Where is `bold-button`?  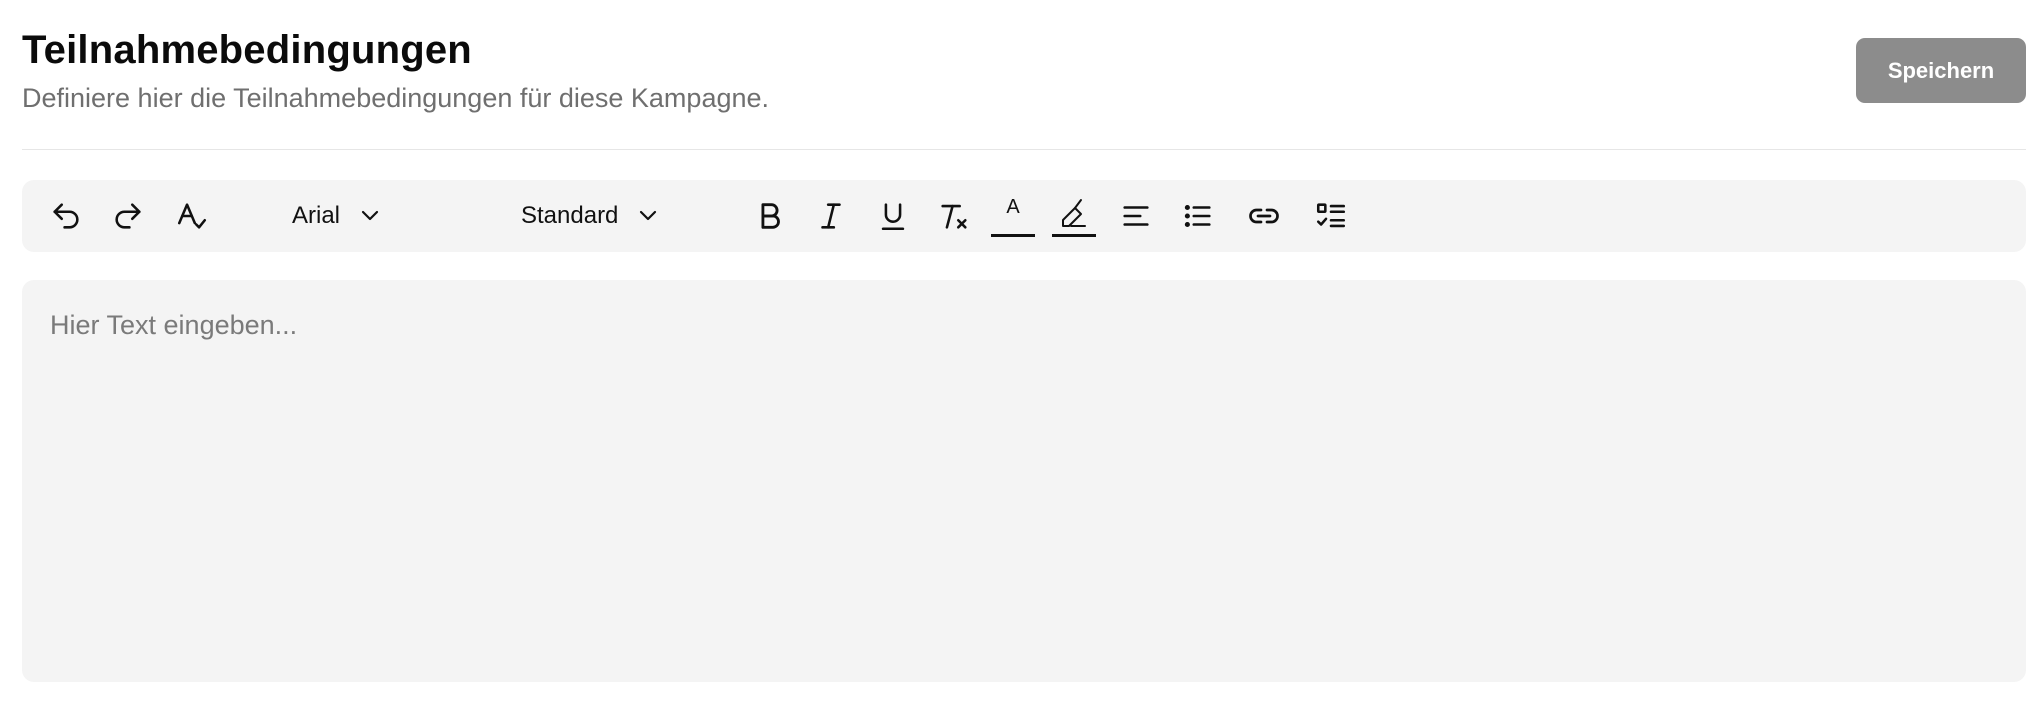
bold-button is located at coordinates (770, 216).